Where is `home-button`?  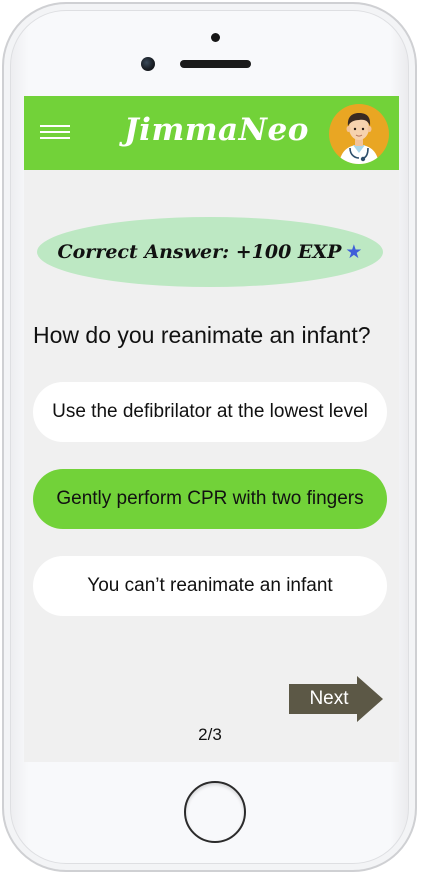
home-button is located at coordinates (215, 812).